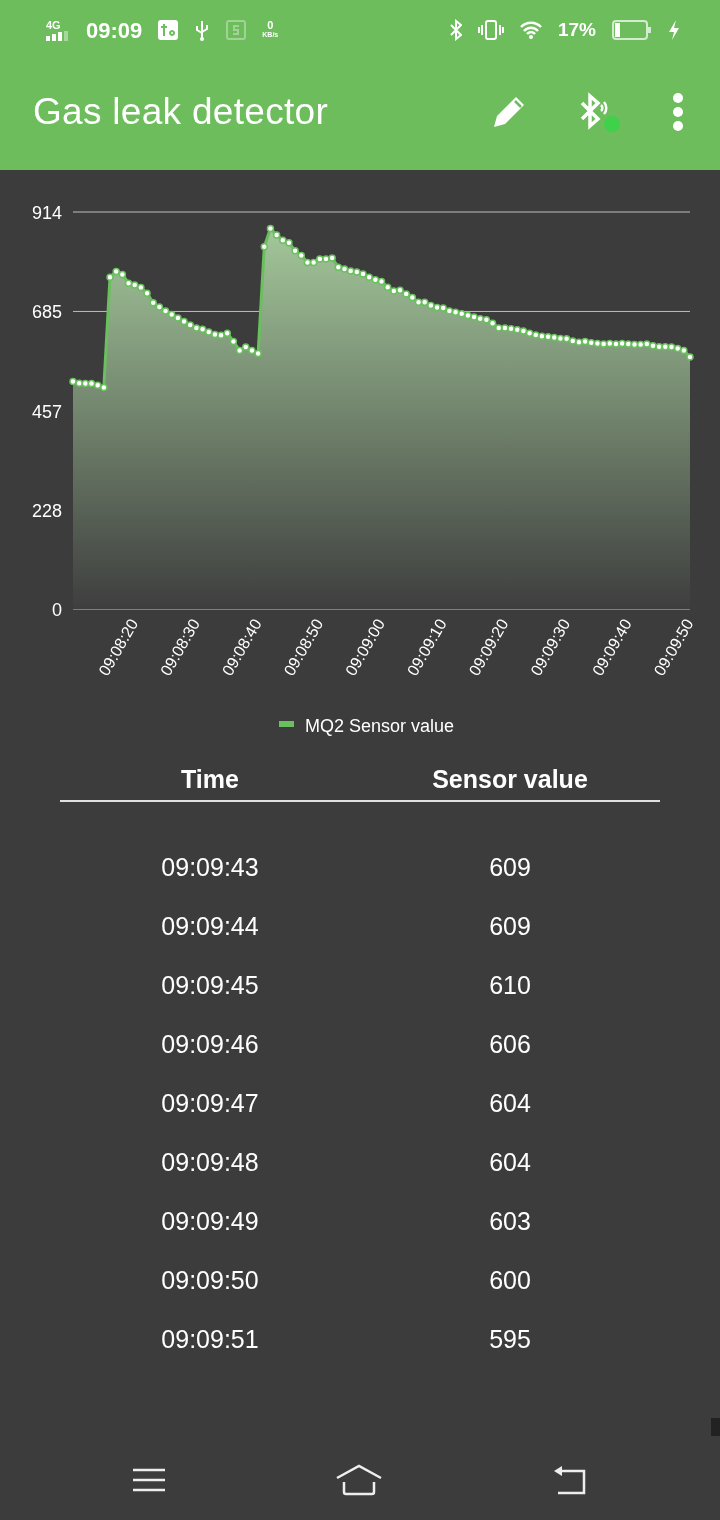 This screenshot has height=1520, width=720. Describe the element at coordinates (210, 1338) in the screenshot. I see `table-cell: 09:09:51` at that location.